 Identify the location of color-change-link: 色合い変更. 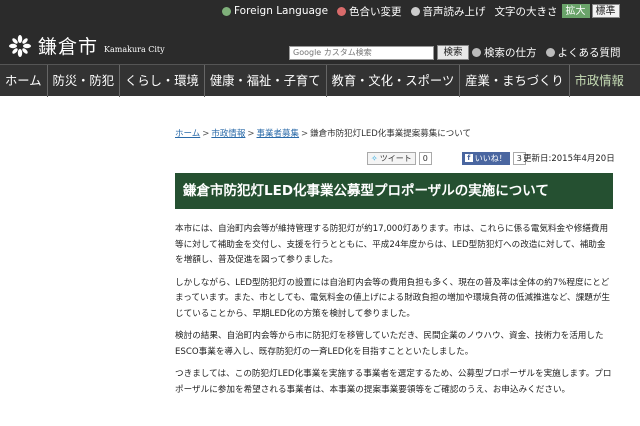
(369, 11).